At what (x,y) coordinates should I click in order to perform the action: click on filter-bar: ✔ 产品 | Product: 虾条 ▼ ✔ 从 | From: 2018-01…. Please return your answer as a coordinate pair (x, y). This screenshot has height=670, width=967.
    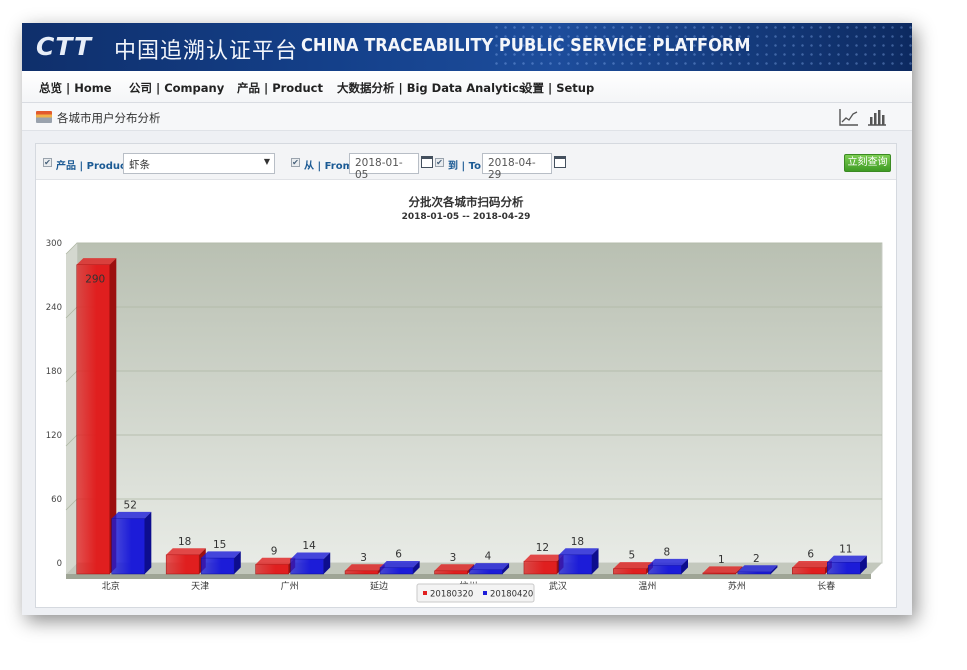
    Looking at the image, I should click on (466, 162).